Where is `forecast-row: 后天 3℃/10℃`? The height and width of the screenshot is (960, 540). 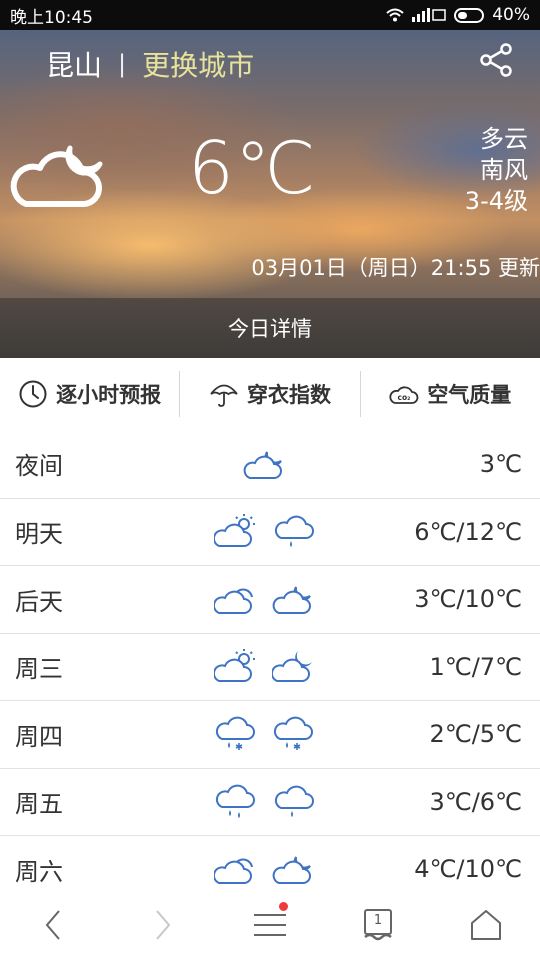
forecast-row: 后天 3℃/10℃ is located at coordinates (270, 599).